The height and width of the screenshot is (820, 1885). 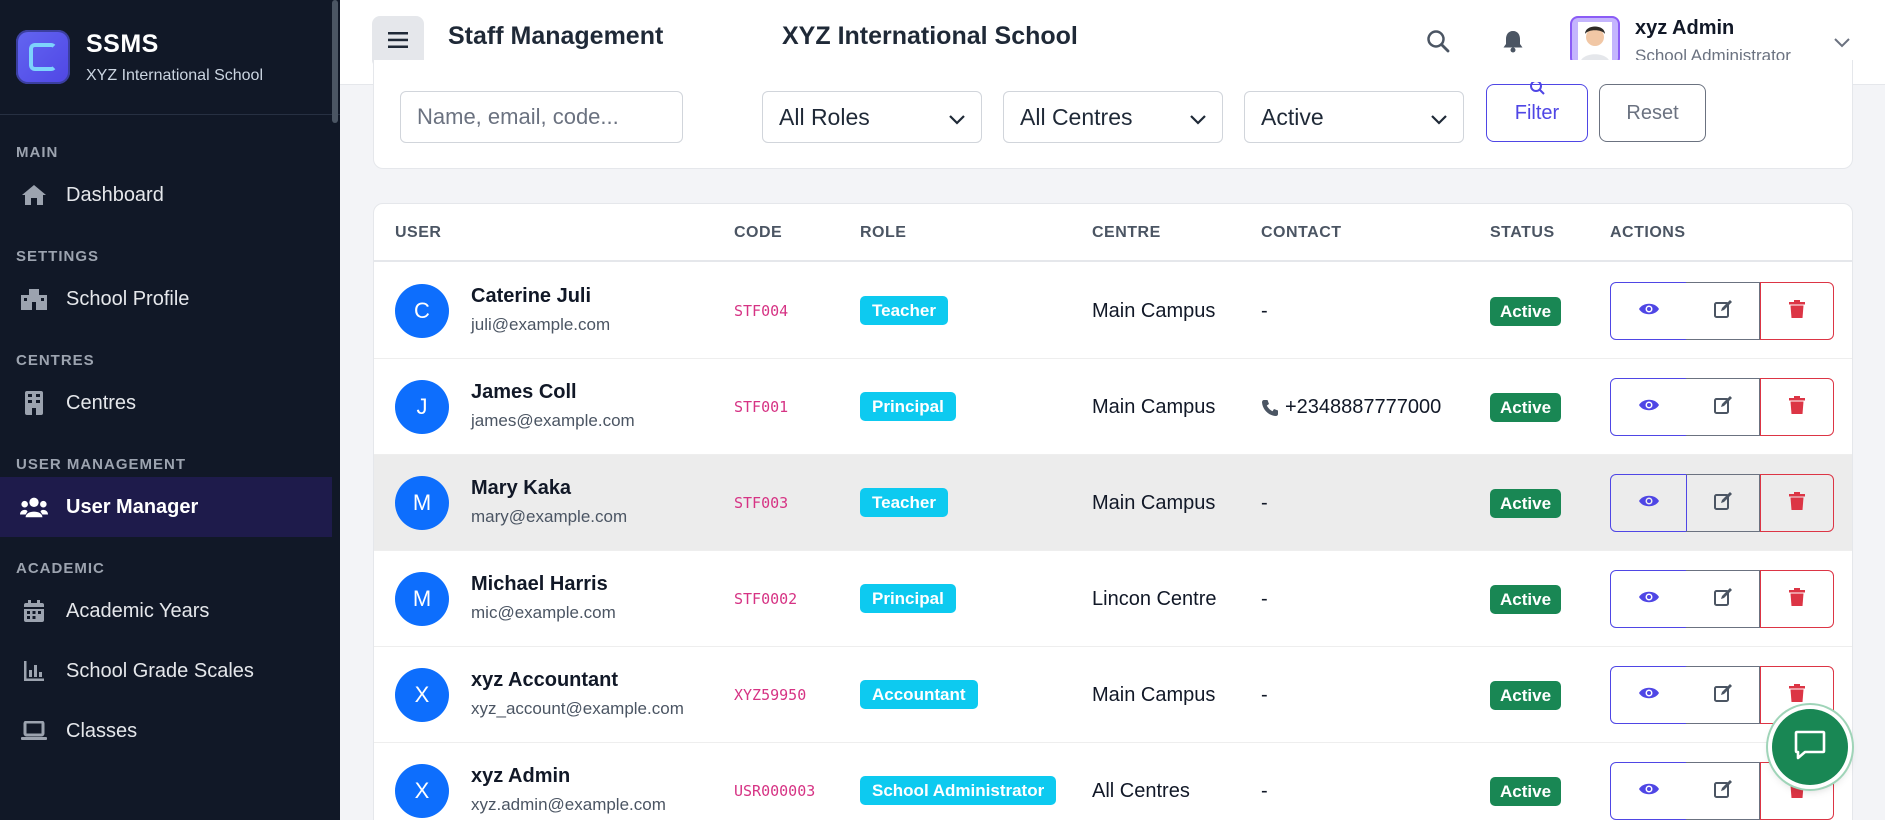 What do you see at coordinates (102, 730) in the screenshot?
I see `sidebar-item-label: Classes` at bounding box center [102, 730].